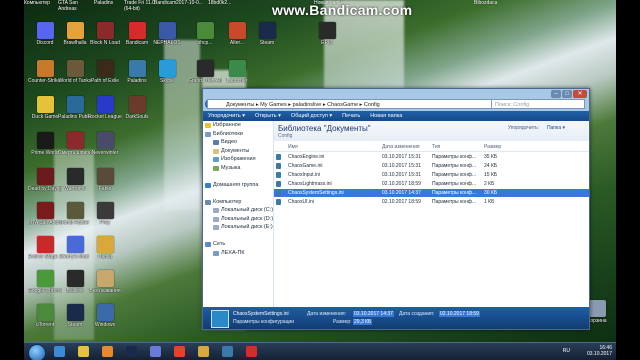 This screenshot has width=640, height=360. I want to click on desktop-icon: Duck Game, so click(45, 108).